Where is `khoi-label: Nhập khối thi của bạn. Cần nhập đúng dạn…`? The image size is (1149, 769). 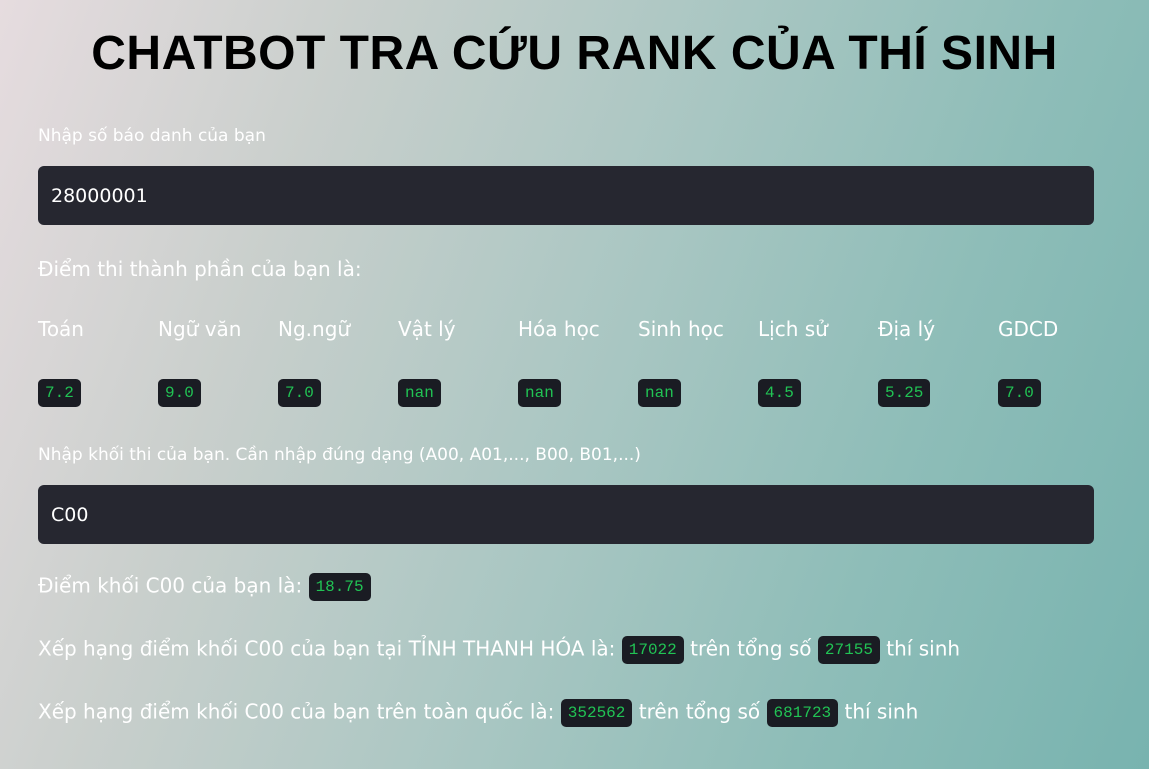 khoi-label: Nhập khối thi của bạn. Cần nhập đúng dạn… is located at coordinates (339, 455).